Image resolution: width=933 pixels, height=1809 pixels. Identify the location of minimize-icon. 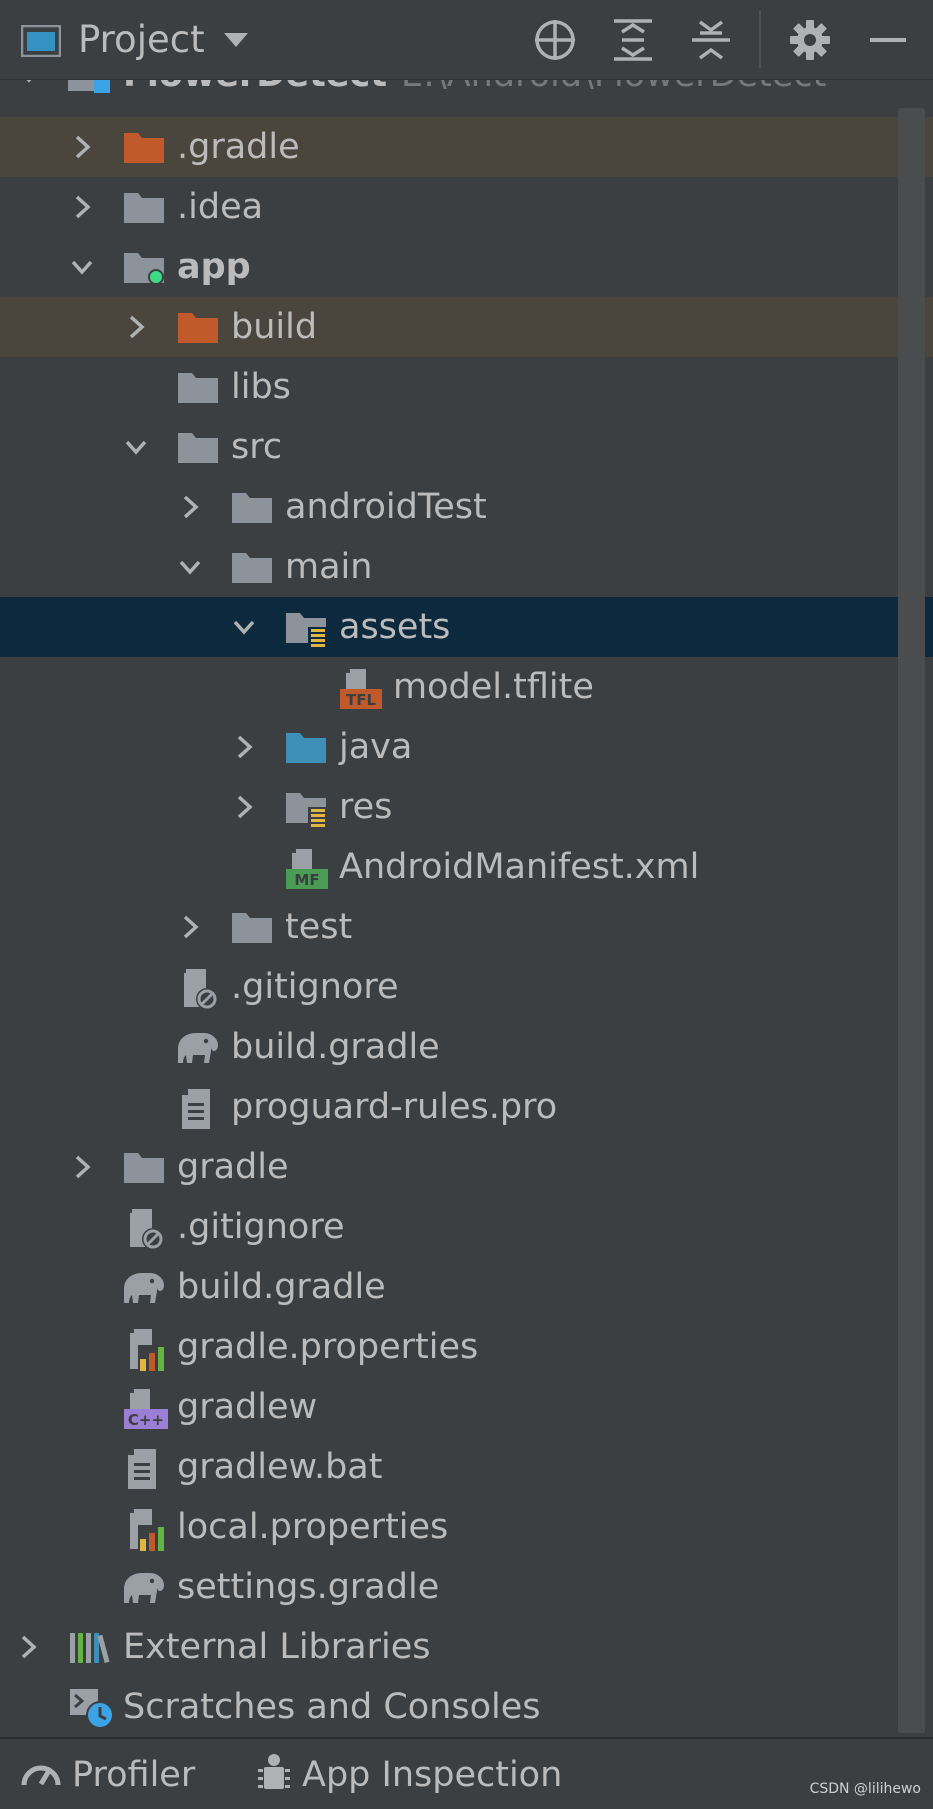
(888, 40).